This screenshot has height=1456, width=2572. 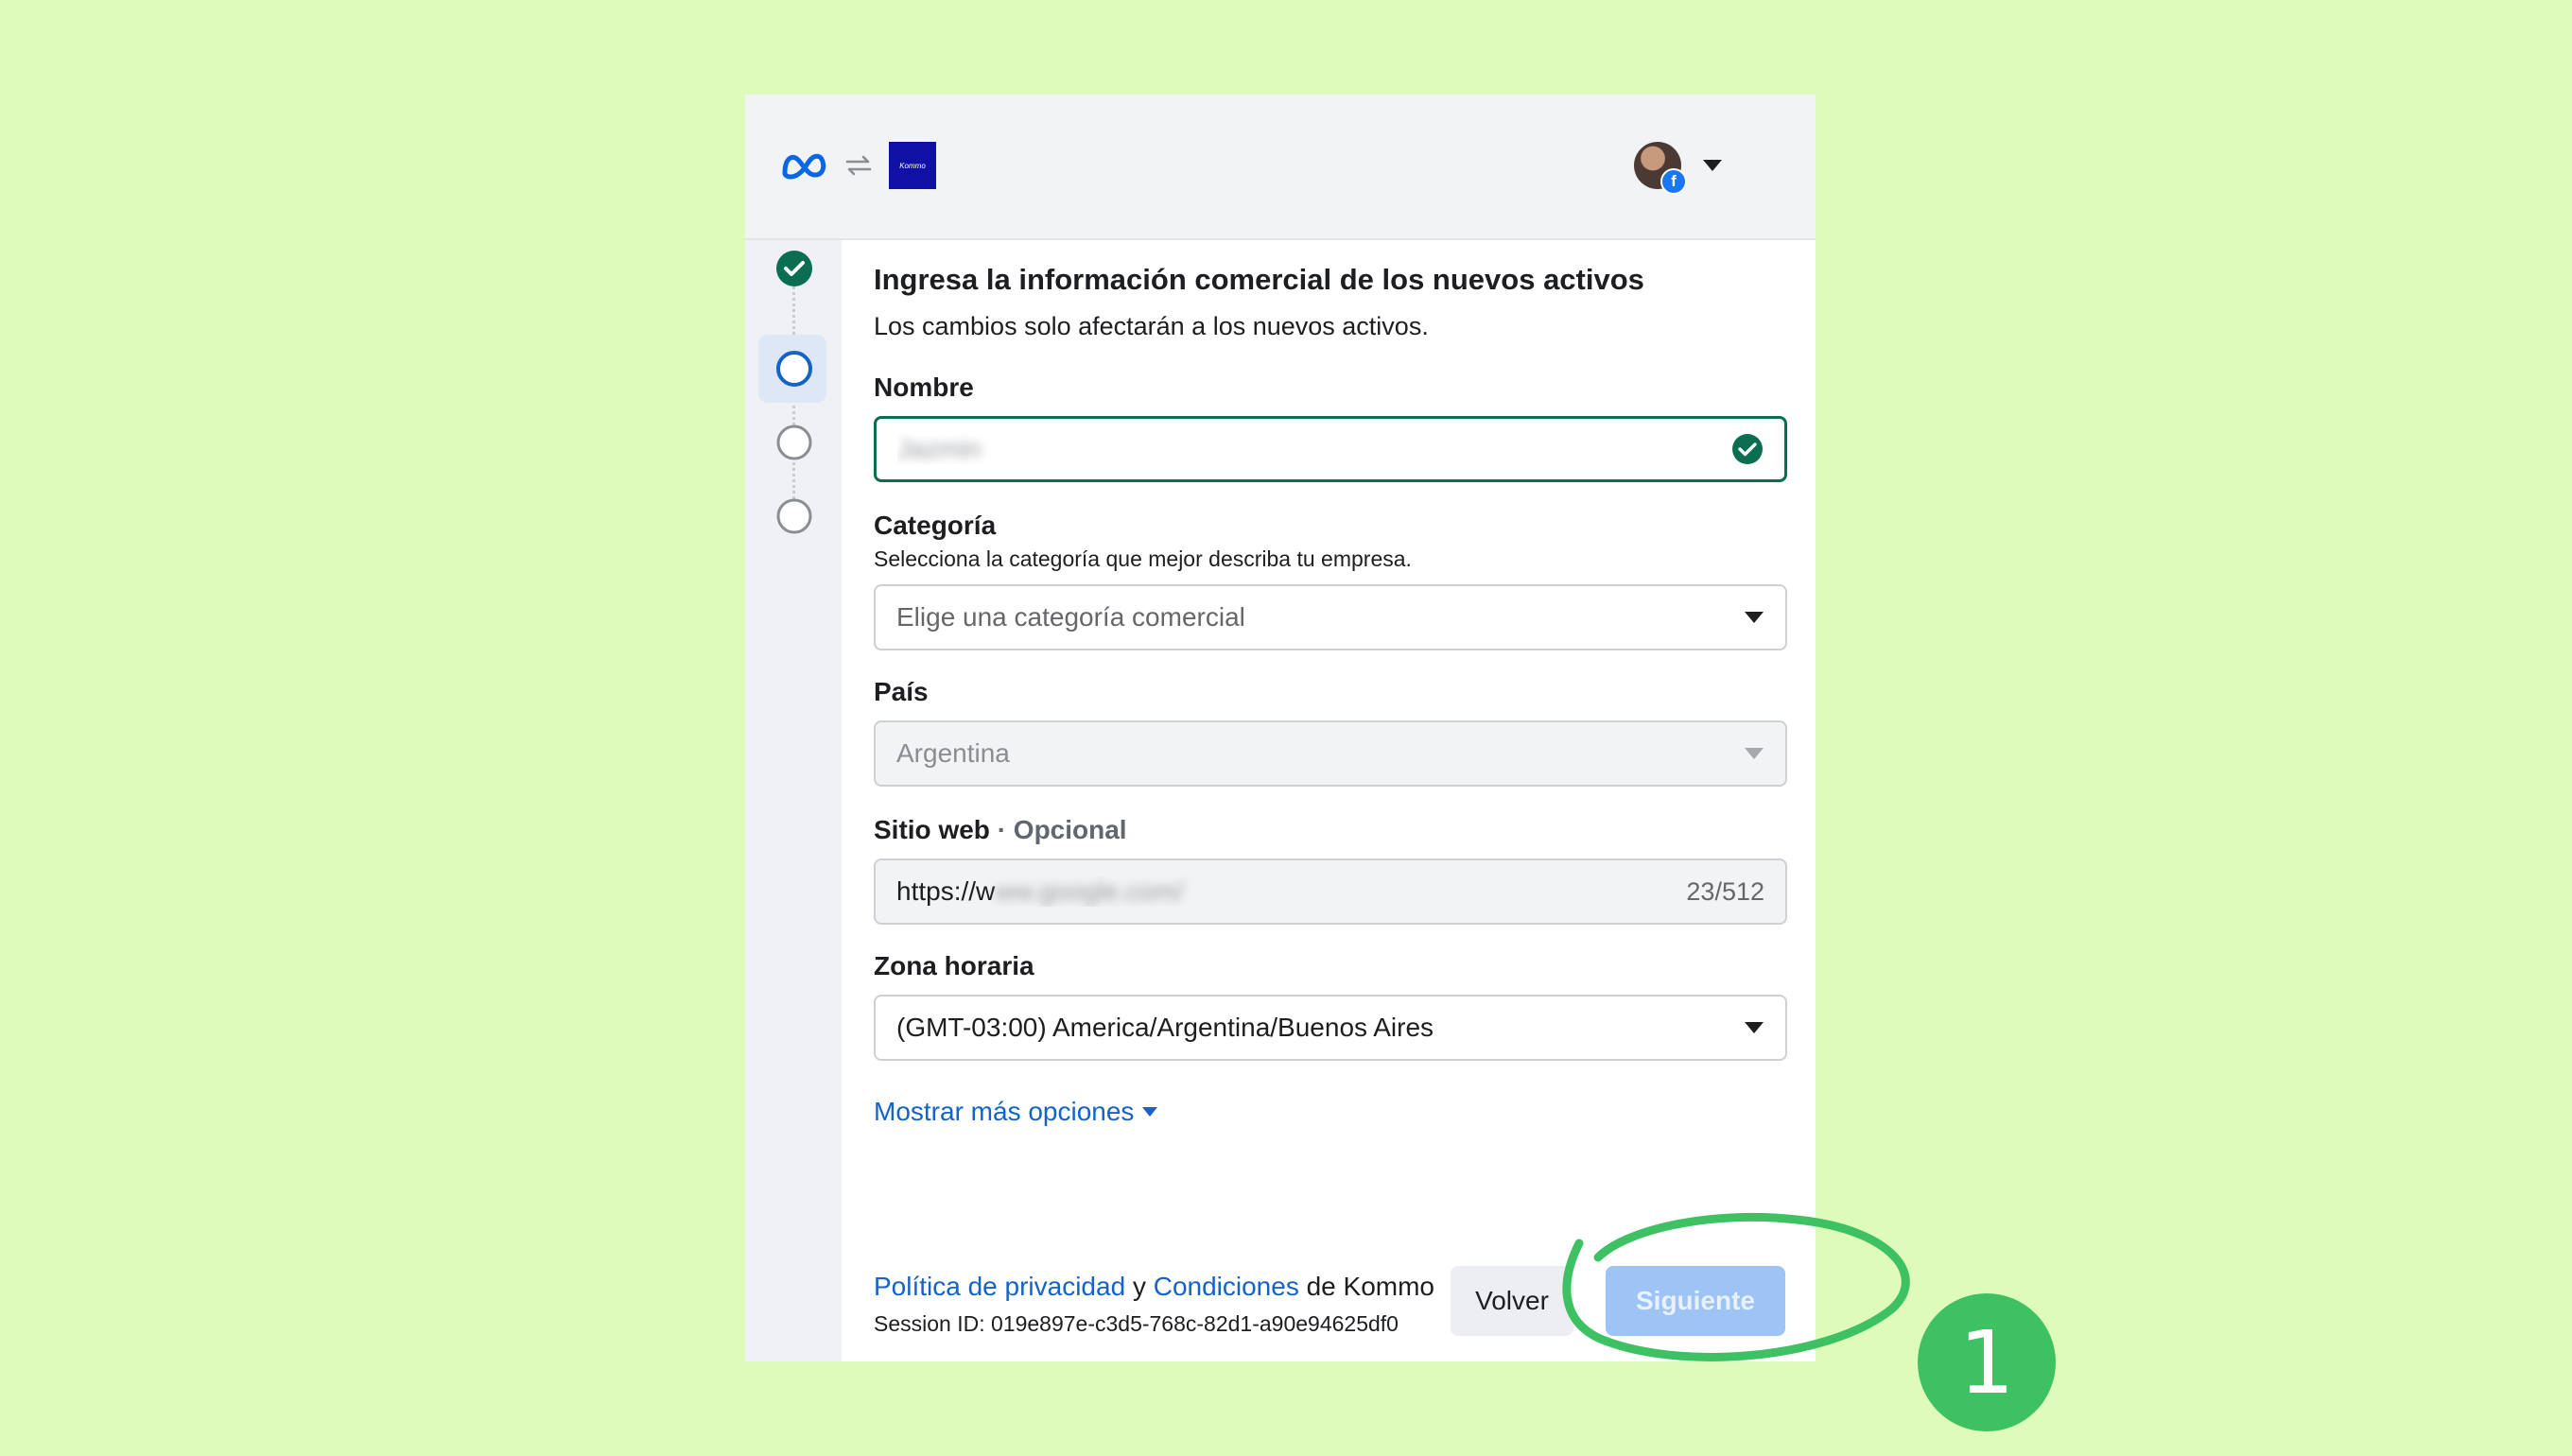 What do you see at coordinates (1004, 1111) in the screenshot?
I see `show-more-options-text: Mostrar más opciones` at bounding box center [1004, 1111].